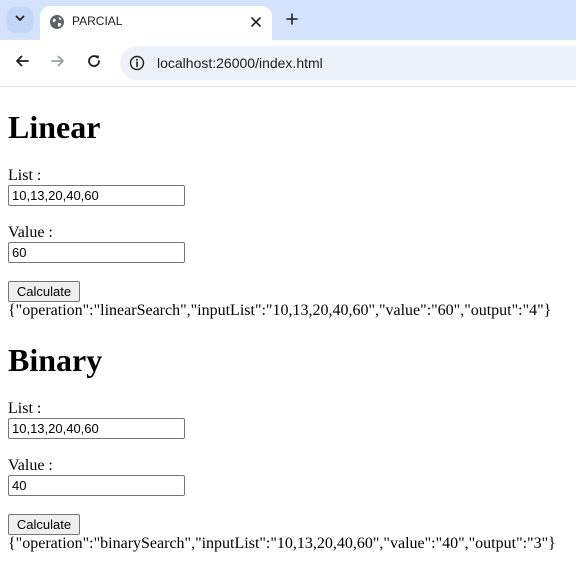 The width and height of the screenshot is (576, 574). Describe the element at coordinates (54, 127) in the screenshot. I see `linear-heading: Linear` at that location.